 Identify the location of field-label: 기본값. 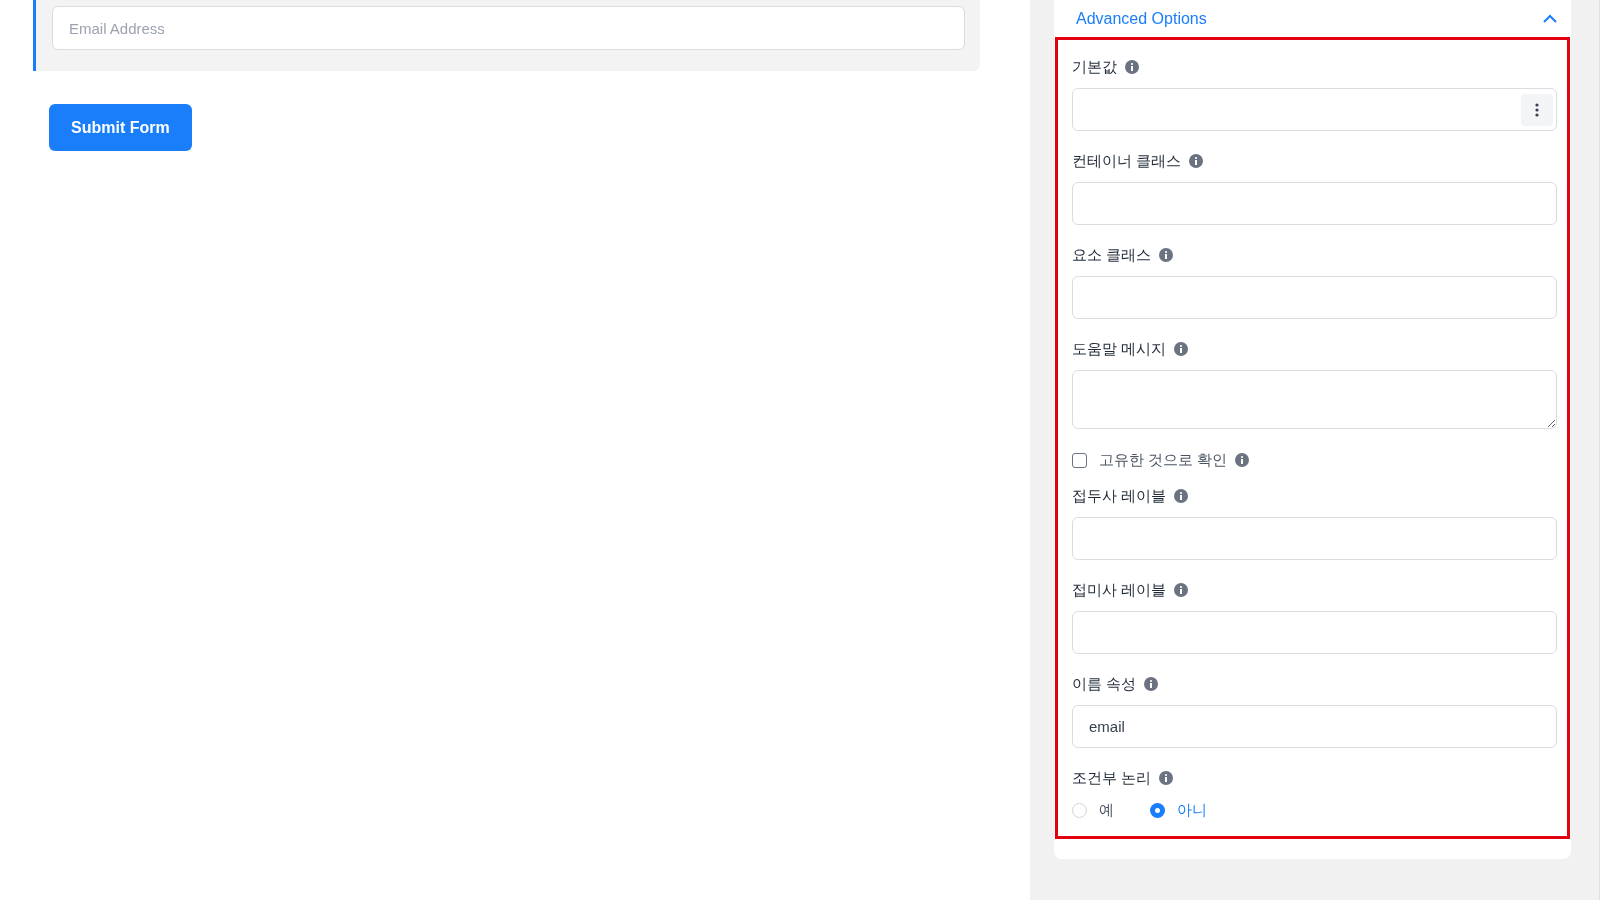
(1094, 66).